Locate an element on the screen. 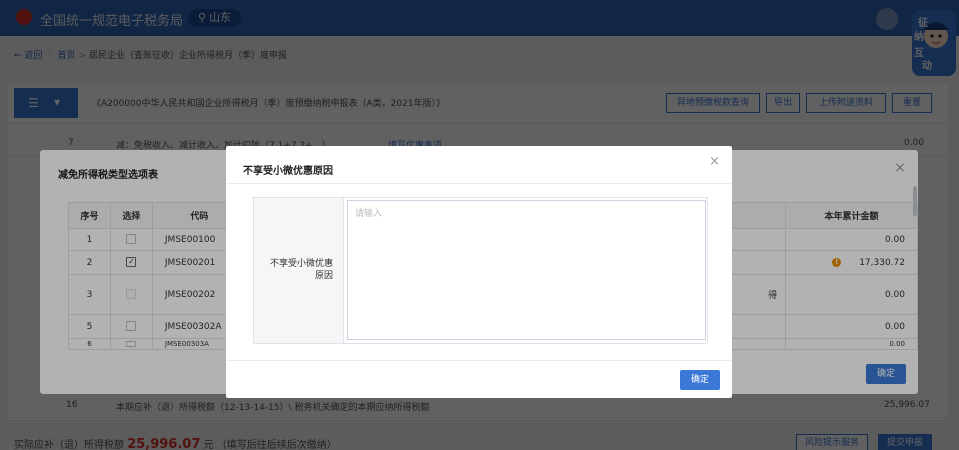 This screenshot has height=450, width=959. confirm-button: 确定 is located at coordinates (700, 380).